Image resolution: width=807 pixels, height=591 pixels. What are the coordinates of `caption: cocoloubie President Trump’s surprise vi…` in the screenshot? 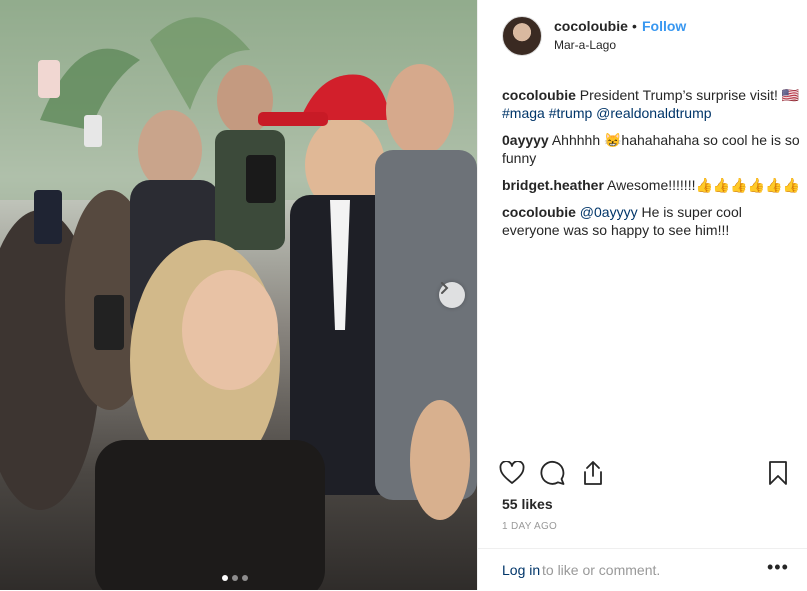 It's located at (652, 104).